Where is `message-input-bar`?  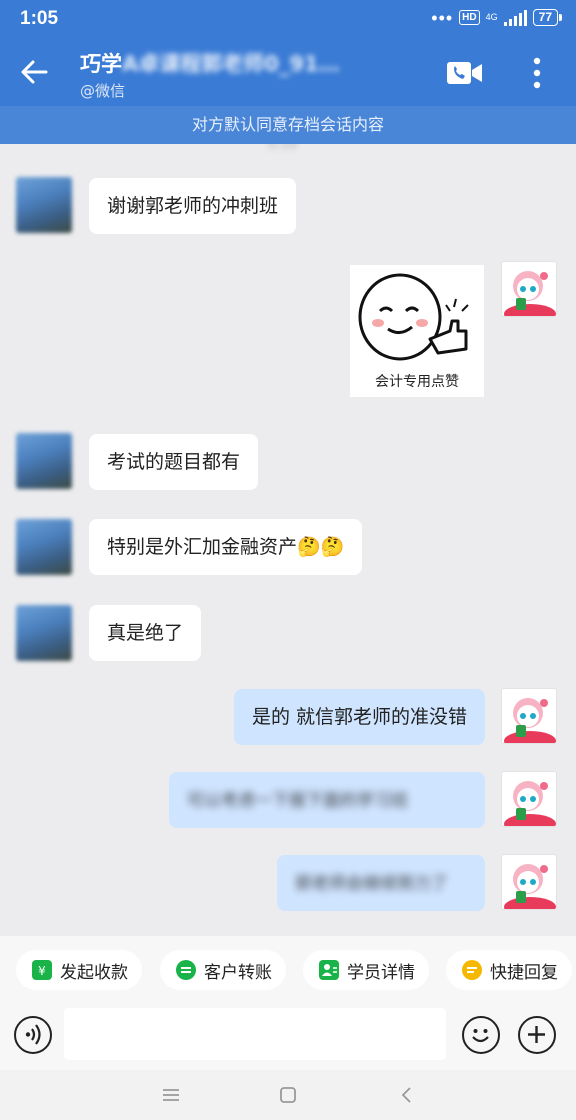 message-input-bar is located at coordinates (288, 1038).